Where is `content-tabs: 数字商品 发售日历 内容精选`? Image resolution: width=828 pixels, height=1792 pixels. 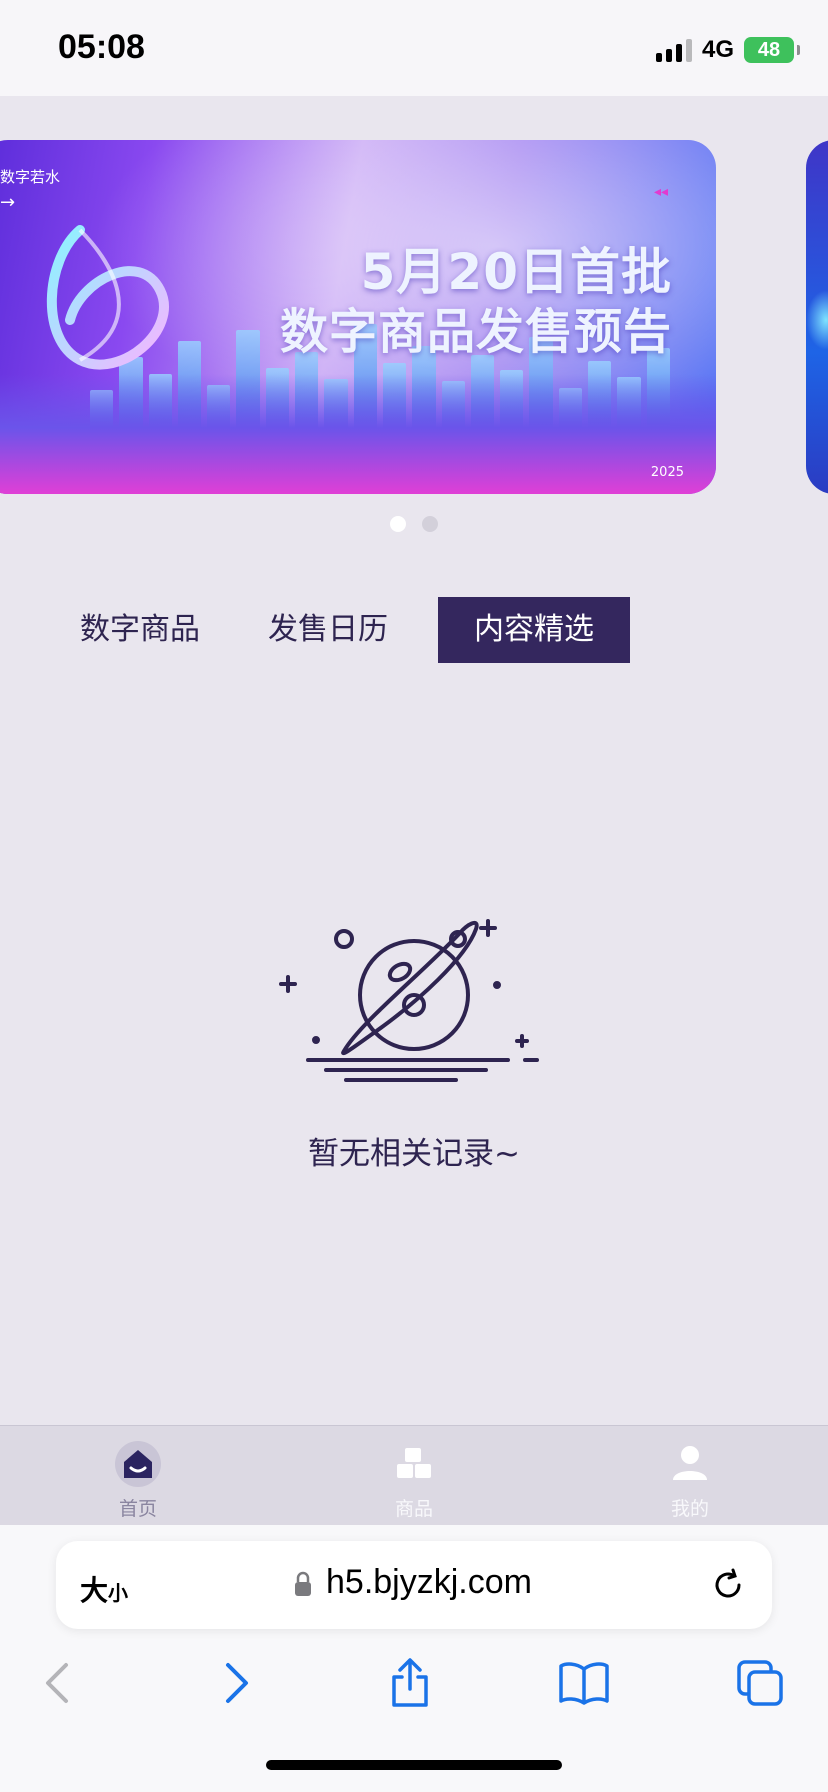
content-tabs: 数字商品 发售日历 内容精选 is located at coordinates (346, 630).